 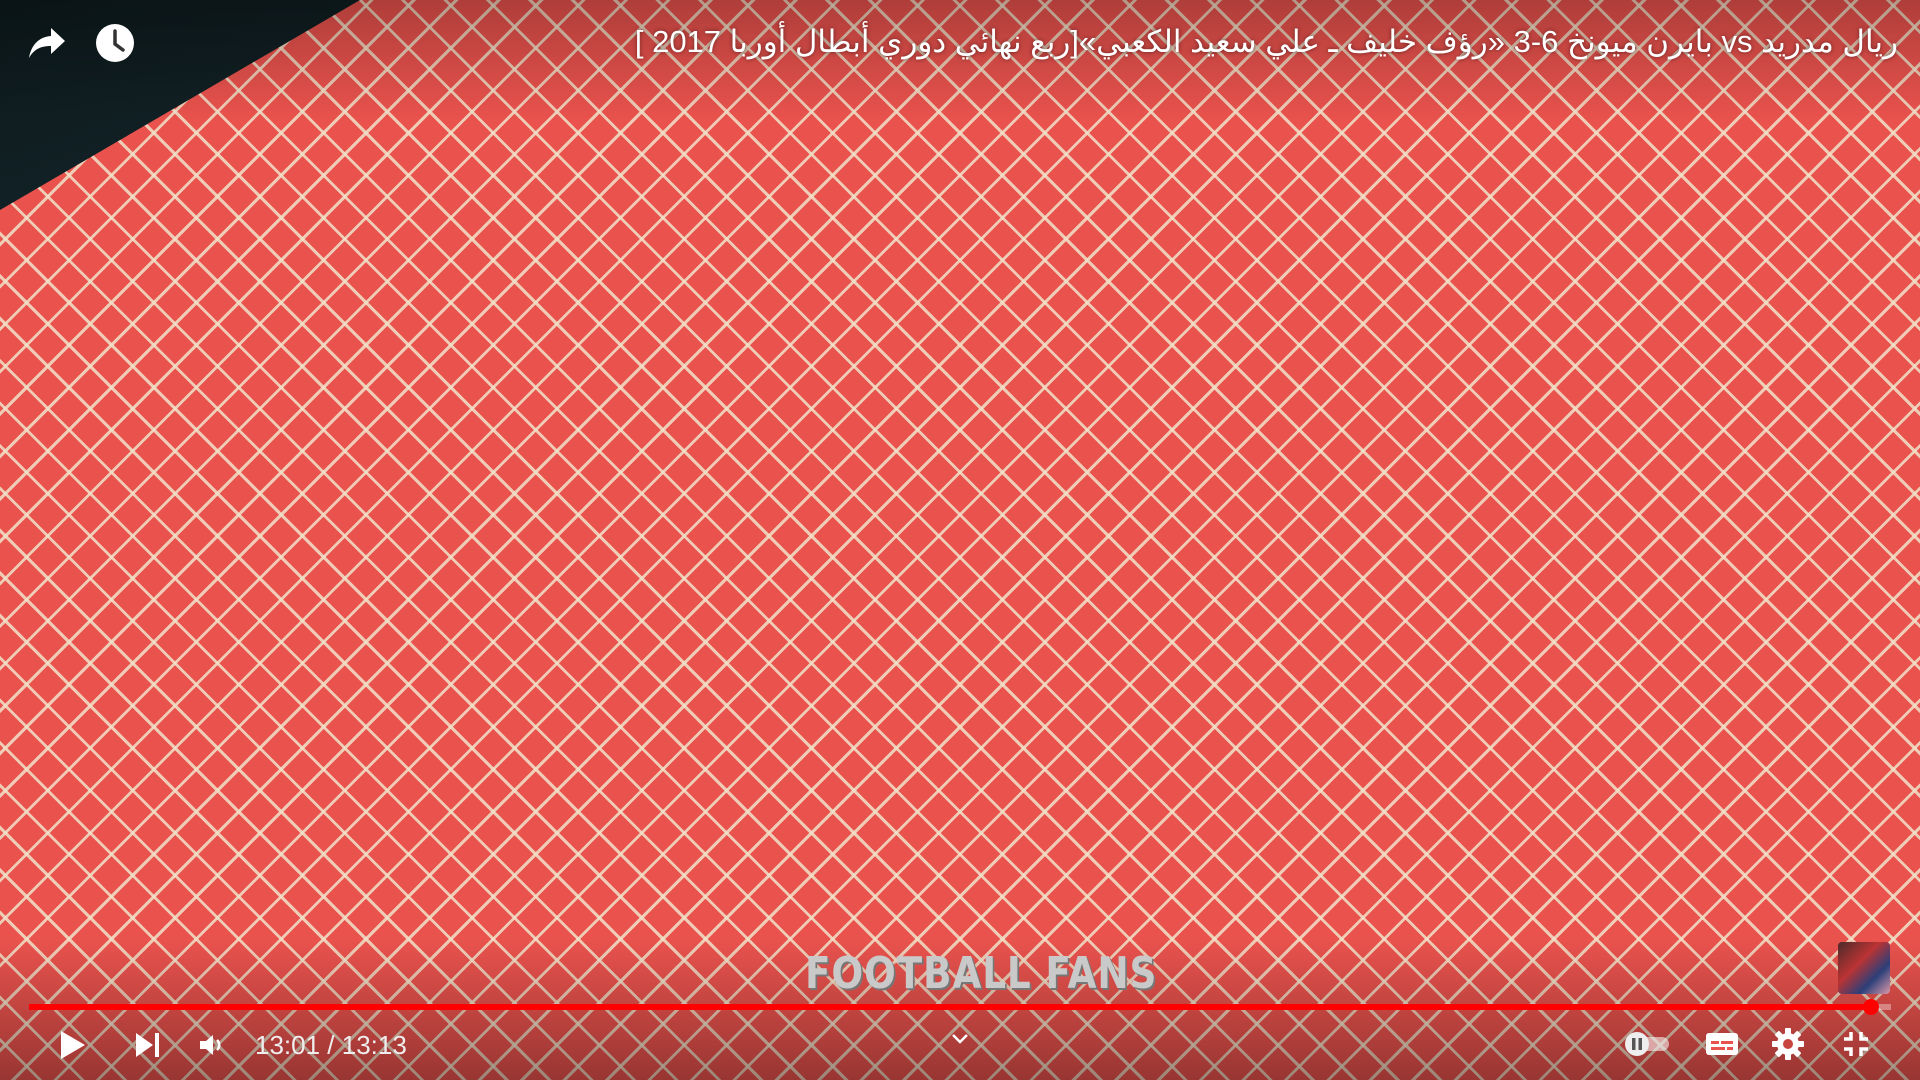 What do you see at coordinates (288, 1045) in the screenshot?
I see `current-time: 13:01` at bounding box center [288, 1045].